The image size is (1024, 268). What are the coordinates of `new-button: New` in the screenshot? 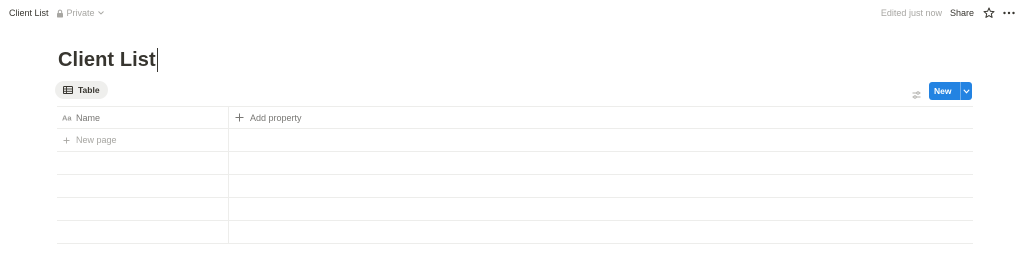 It's located at (950, 91).